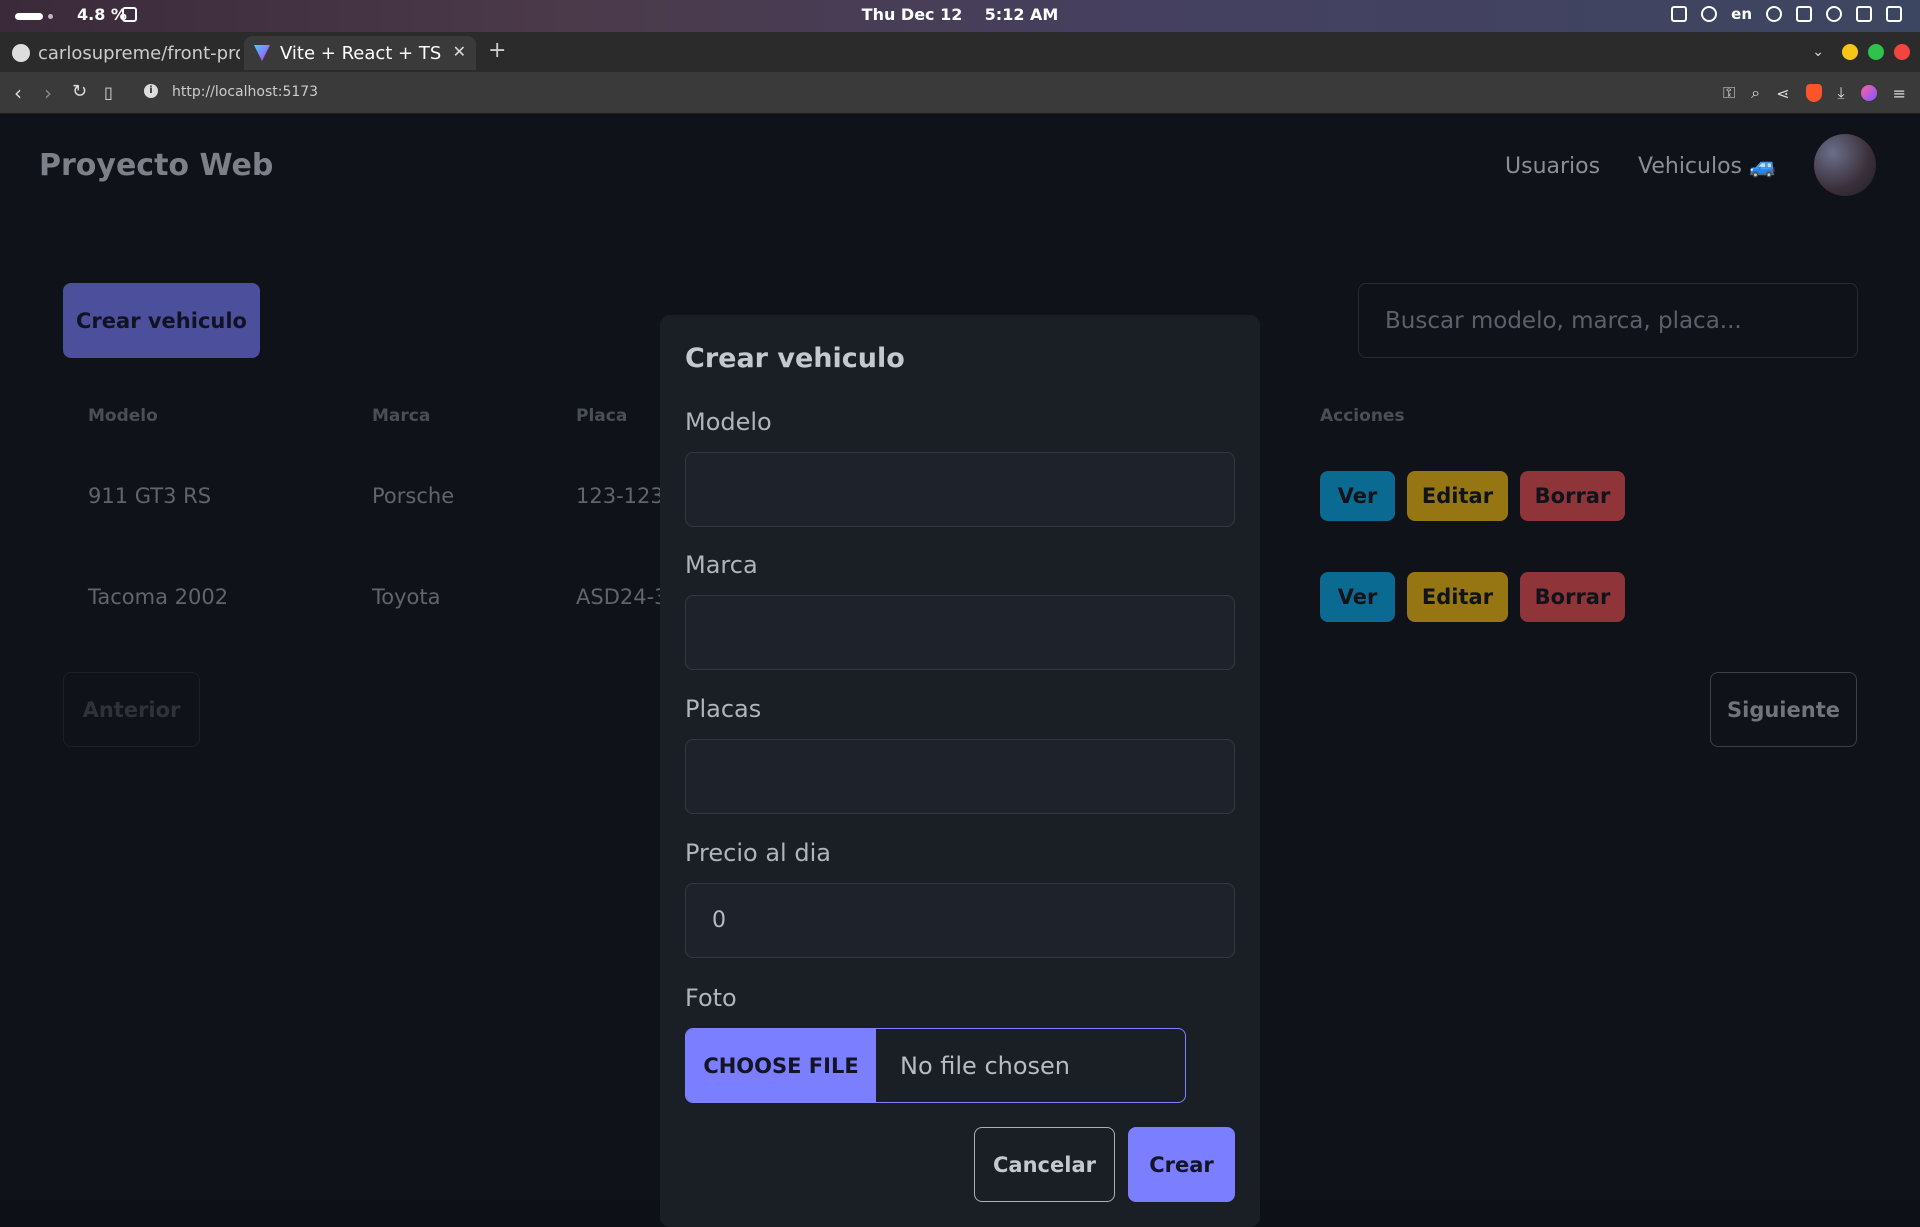 The width and height of the screenshot is (1920, 1227). What do you see at coordinates (1782, 93) in the screenshot?
I see `share-icon: ⋖` at bounding box center [1782, 93].